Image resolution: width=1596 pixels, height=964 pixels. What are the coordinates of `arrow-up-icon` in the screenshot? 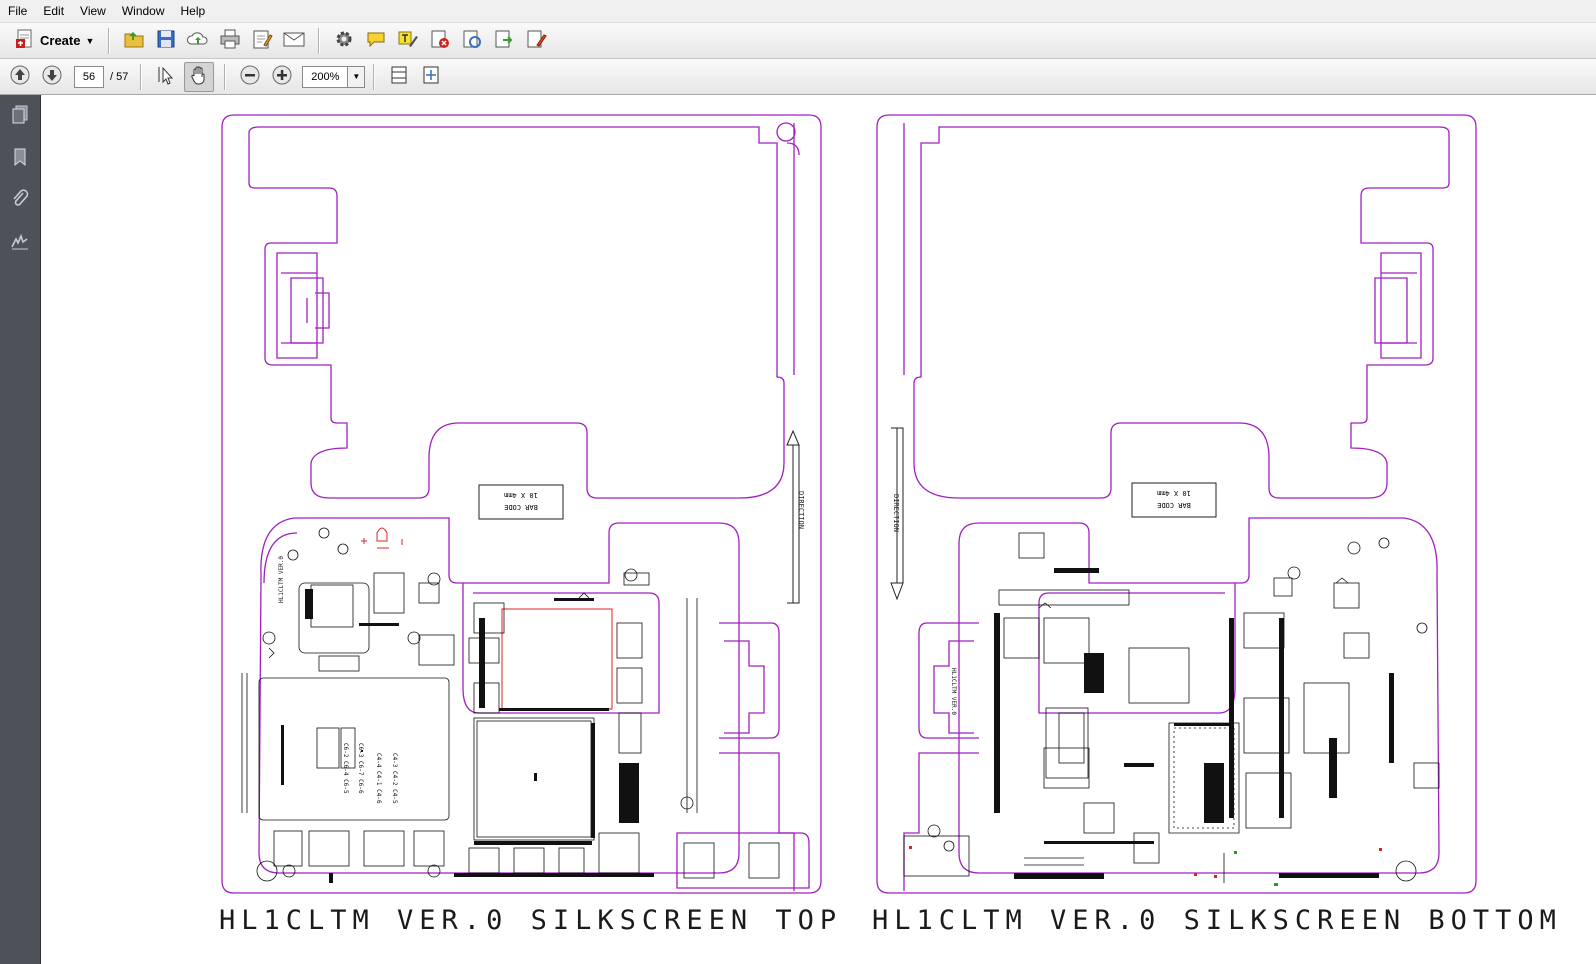 It's located at (20, 76).